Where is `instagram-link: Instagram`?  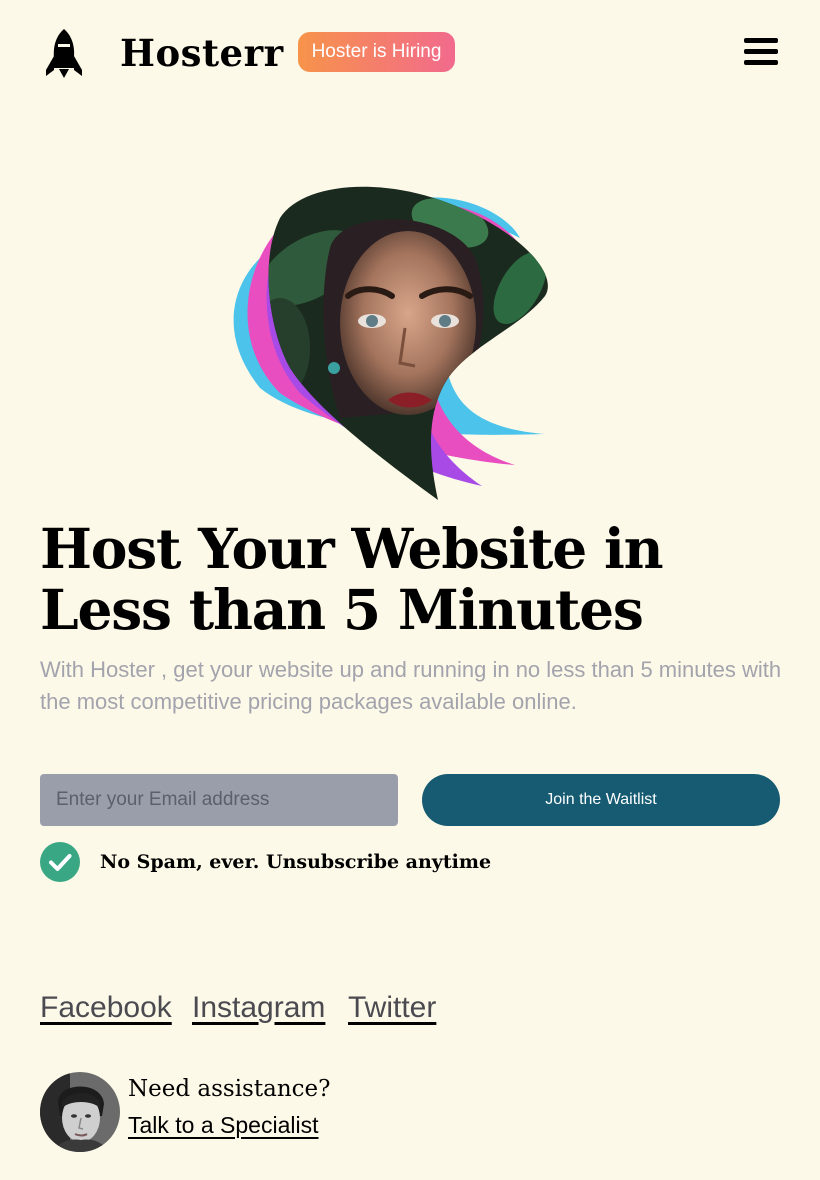
instagram-link: Instagram is located at coordinates (258, 1008).